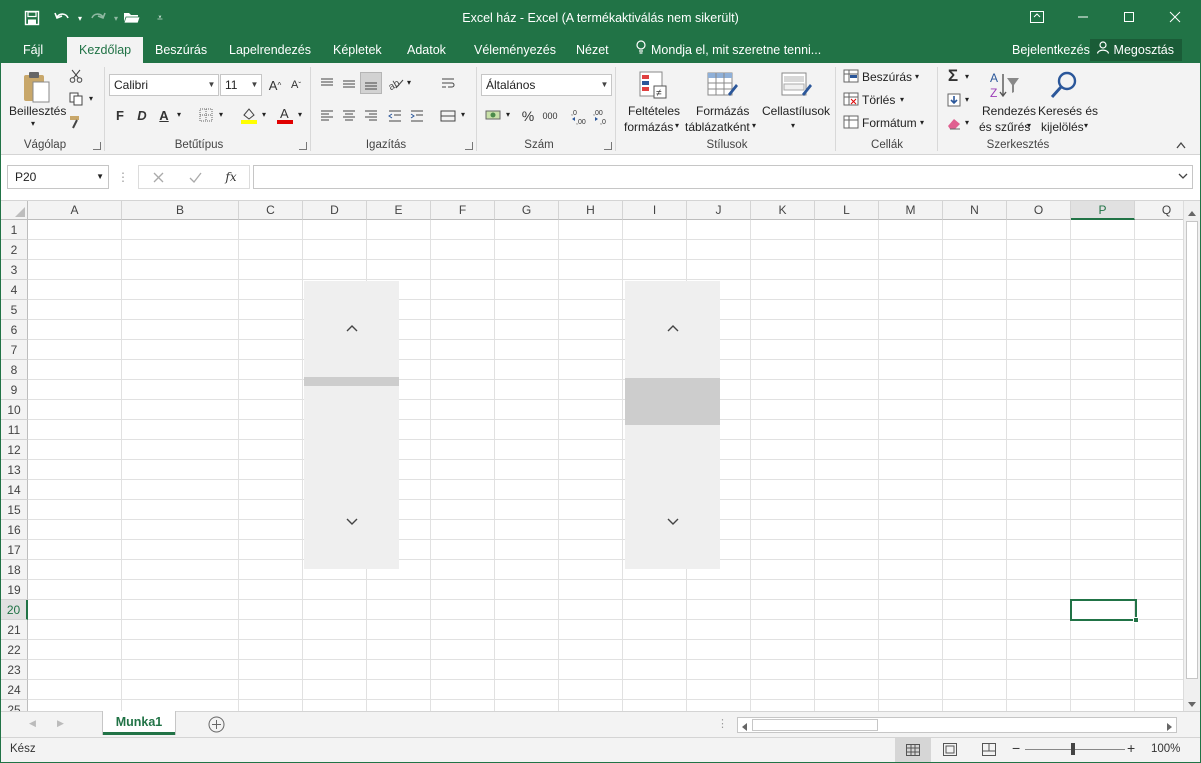 This screenshot has height=763, width=1201. What do you see at coordinates (351, 521) in the screenshot?
I see `chevron-down-icon` at bounding box center [351, 521].